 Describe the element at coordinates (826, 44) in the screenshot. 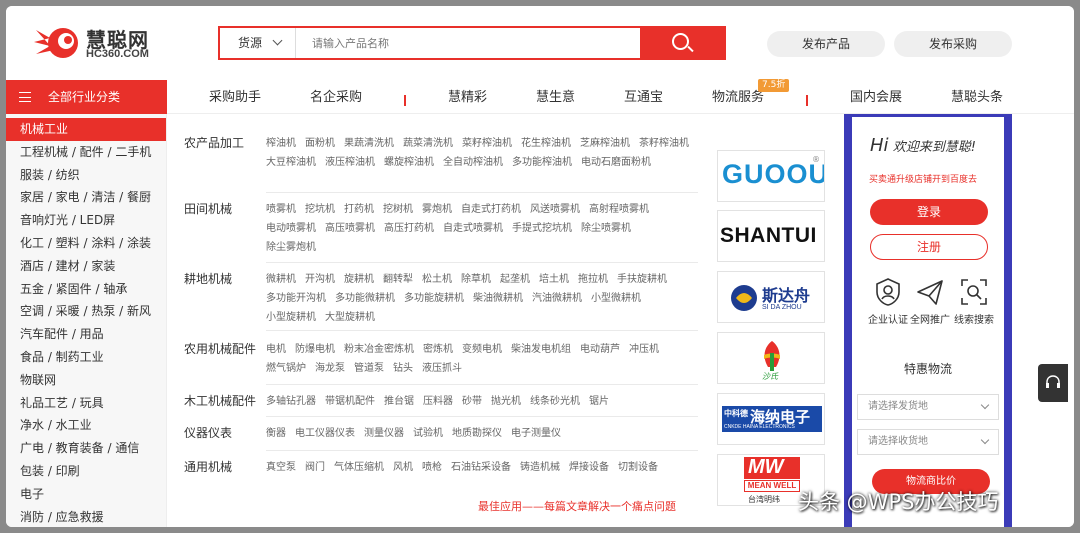

I see `publish-product-button: 发布产品` at that location.